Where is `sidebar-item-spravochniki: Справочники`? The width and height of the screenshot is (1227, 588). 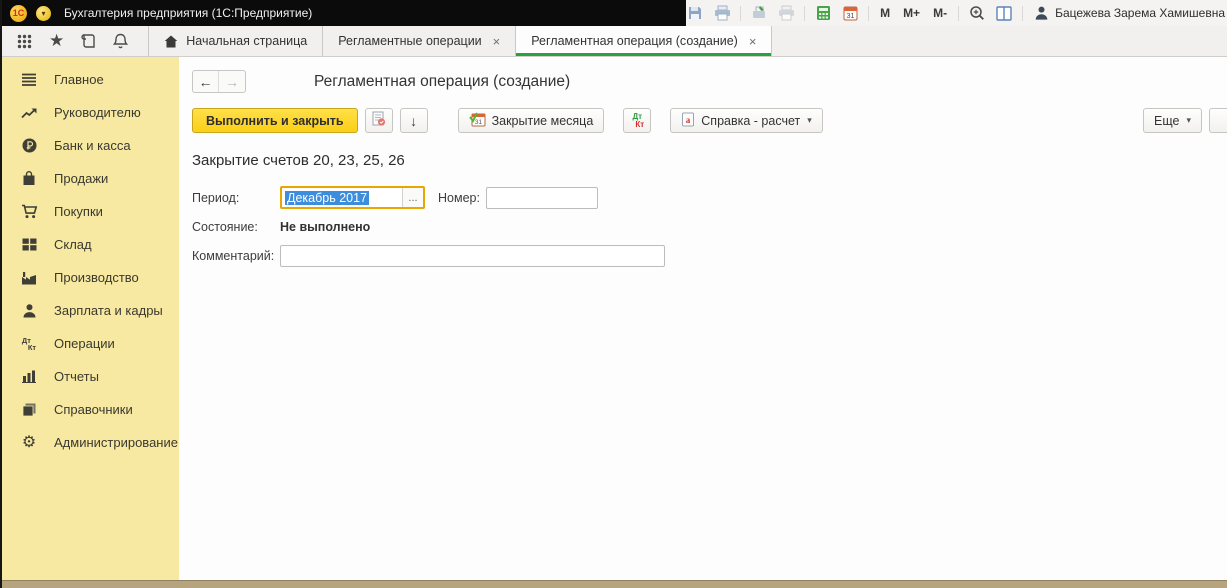 sidebar-item-spravochniki: Справочники is located at coordinates (90, 409).